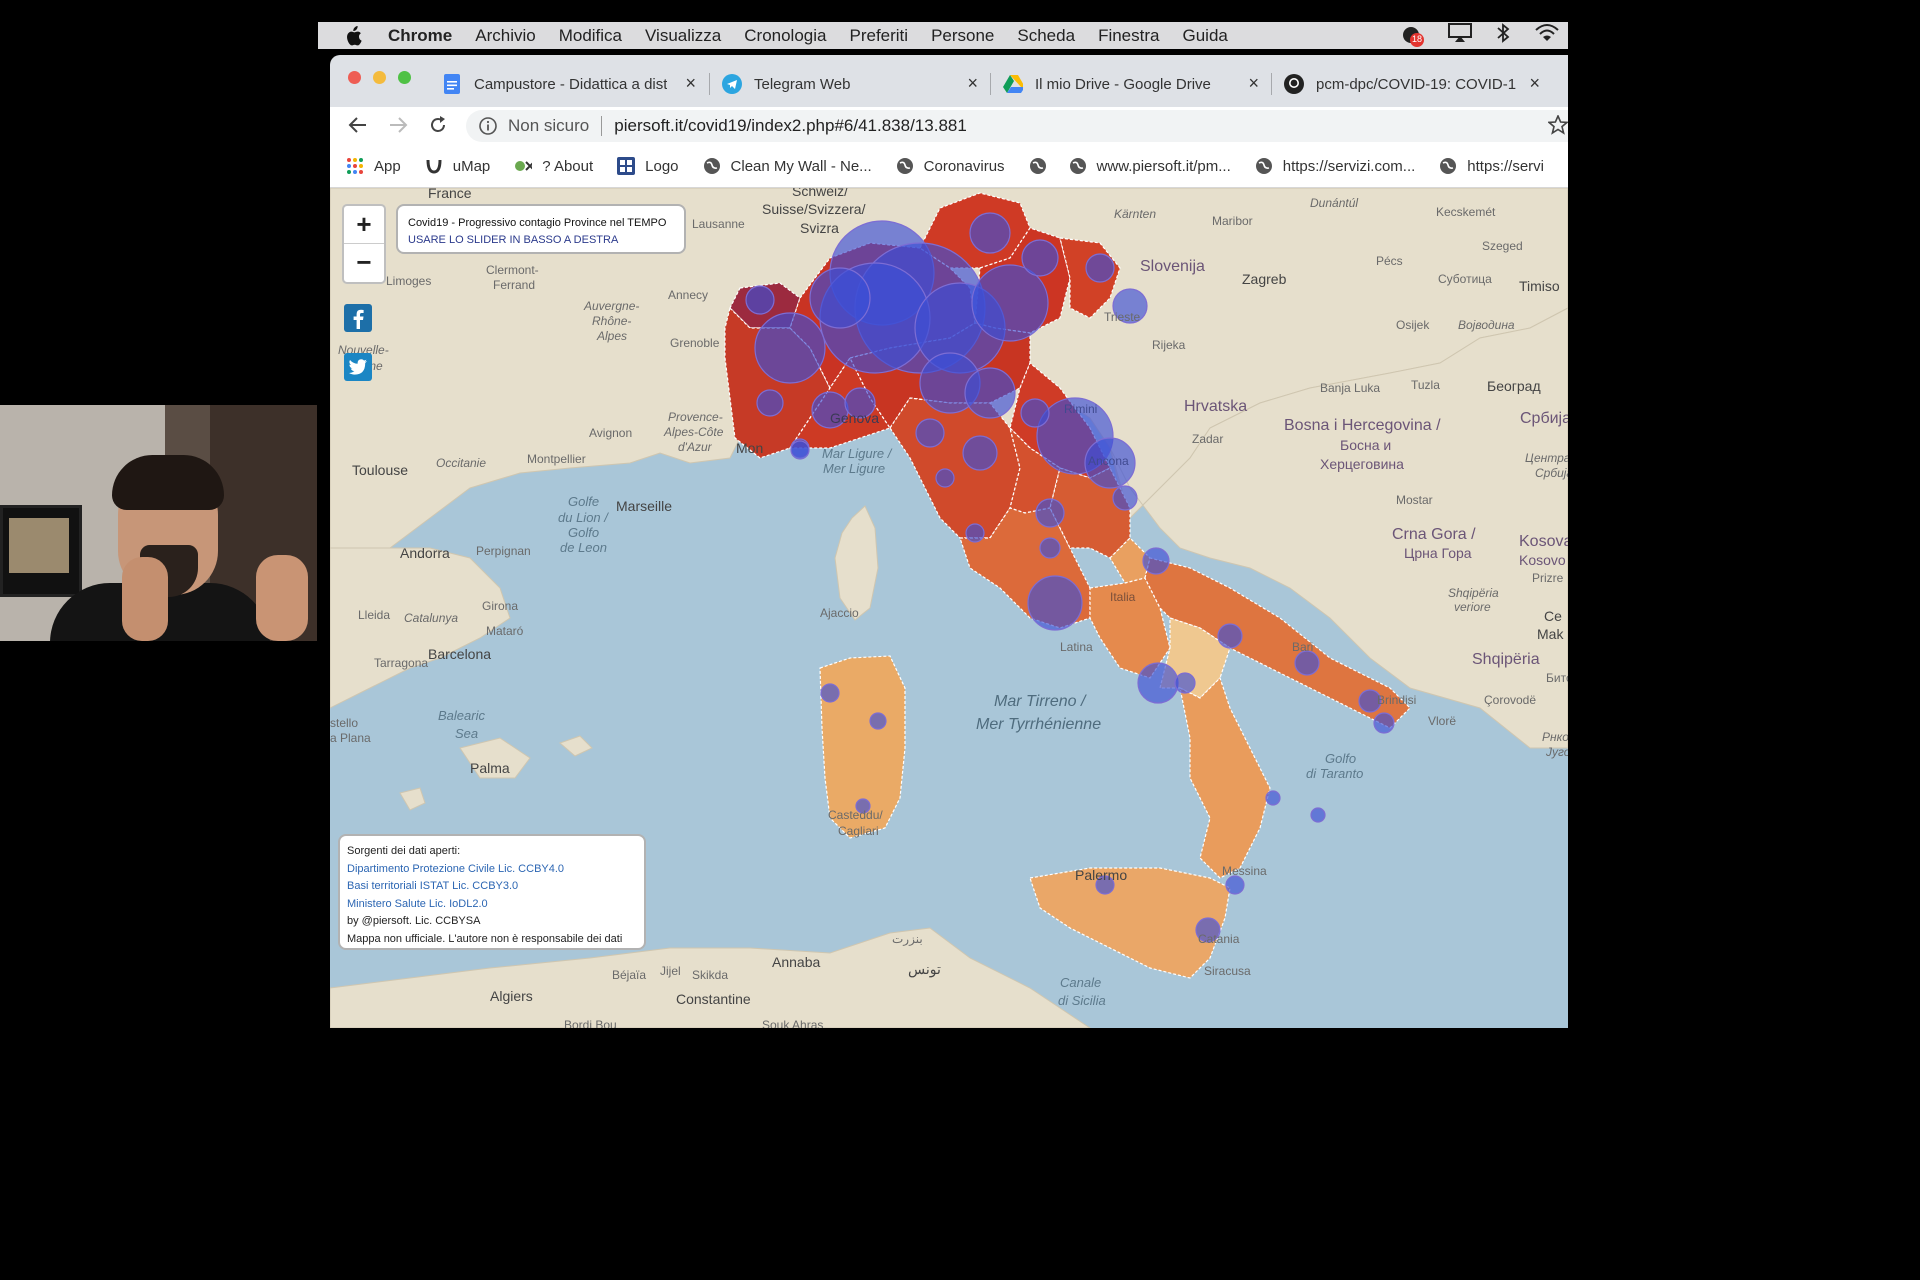 This screenshot has height=1280, width=1920. Describe the element at coordinates (1389, 261) in the screenshot. I see `label-pecs: Pécs` at that location.